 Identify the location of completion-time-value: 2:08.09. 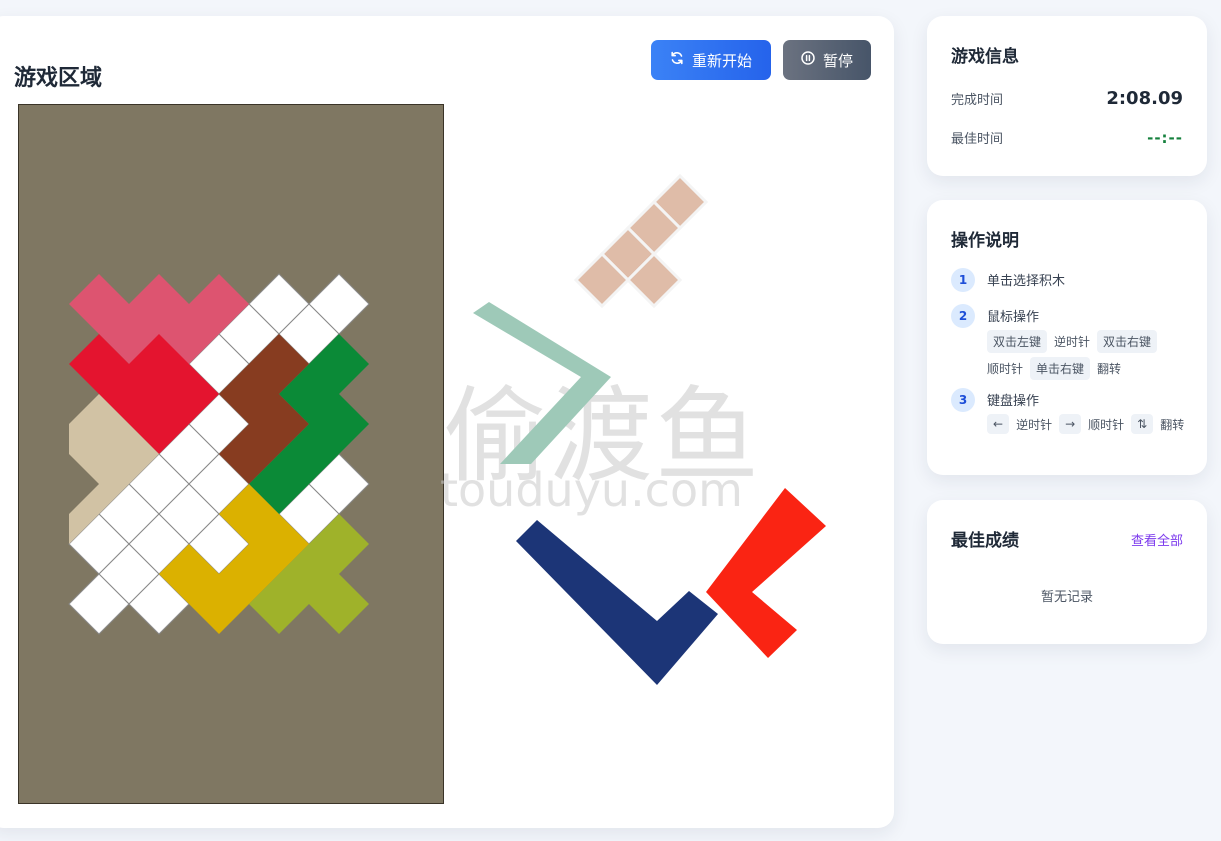
(1144, 98).